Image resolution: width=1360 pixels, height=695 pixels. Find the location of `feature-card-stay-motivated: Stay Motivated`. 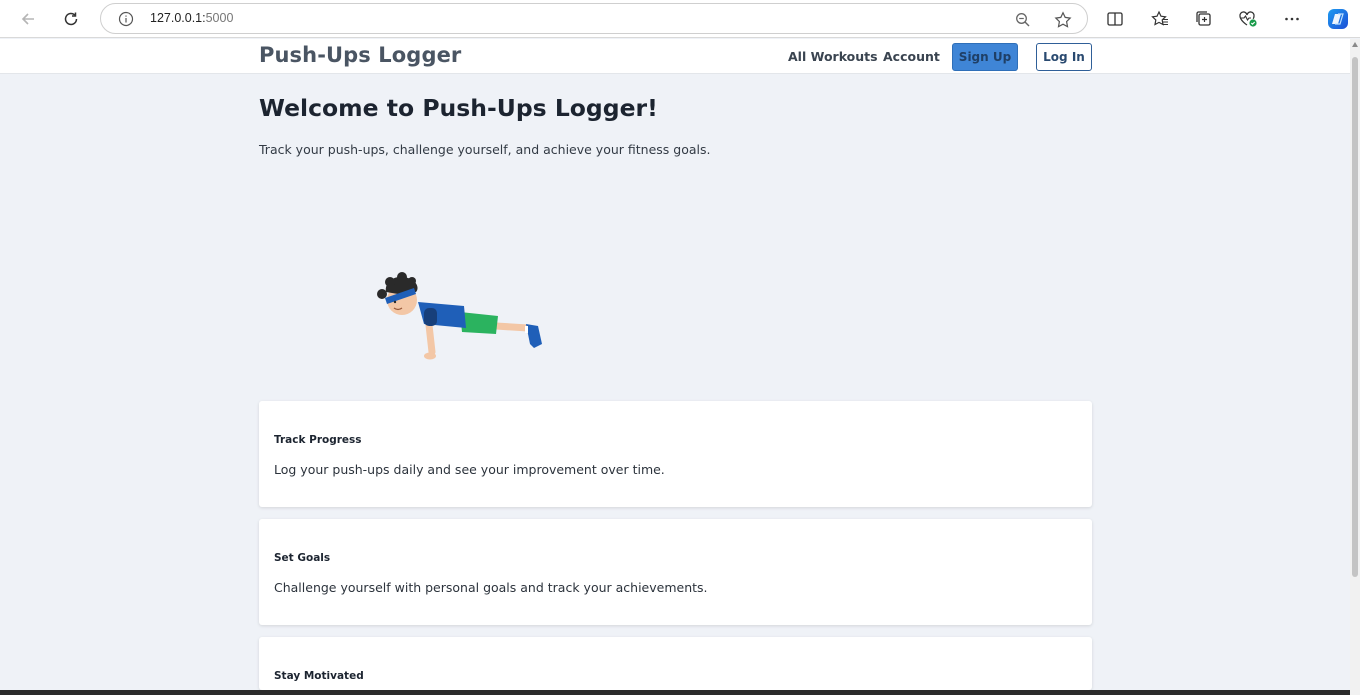

feature-card-stay-motivated: Stay Motivated is located at coordinates (675, 663).